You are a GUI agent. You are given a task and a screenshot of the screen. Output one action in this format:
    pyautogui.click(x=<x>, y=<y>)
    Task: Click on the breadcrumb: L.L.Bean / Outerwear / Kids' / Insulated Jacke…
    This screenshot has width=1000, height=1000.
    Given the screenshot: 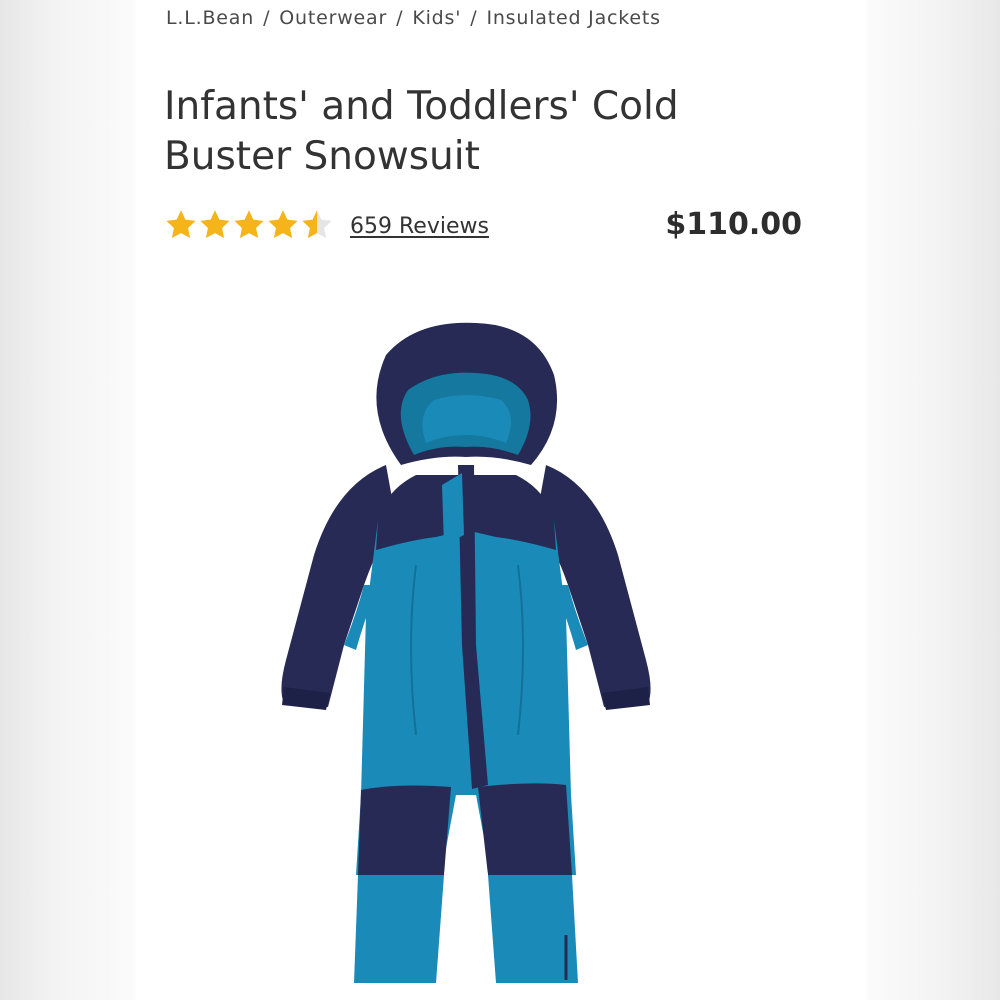 What is the action you would take?
    pyautogui.click(x=413, y=18)
    